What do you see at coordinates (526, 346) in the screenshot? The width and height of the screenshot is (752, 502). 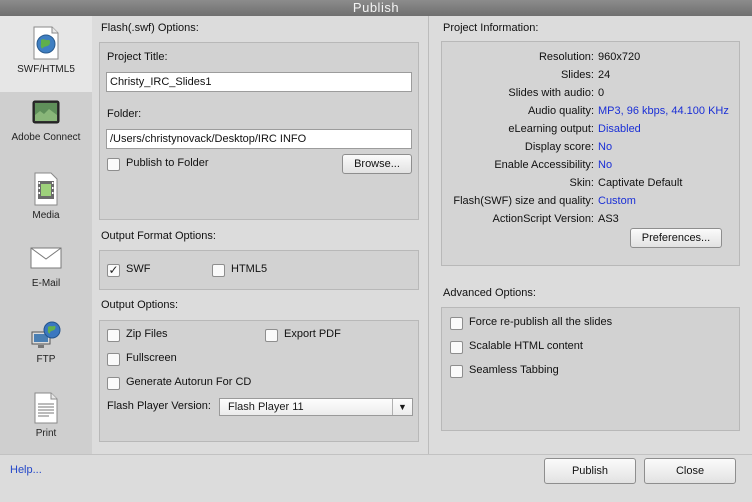 I see `scalable-html-label: Scalable HTML content` at bounding box center [526, 346].